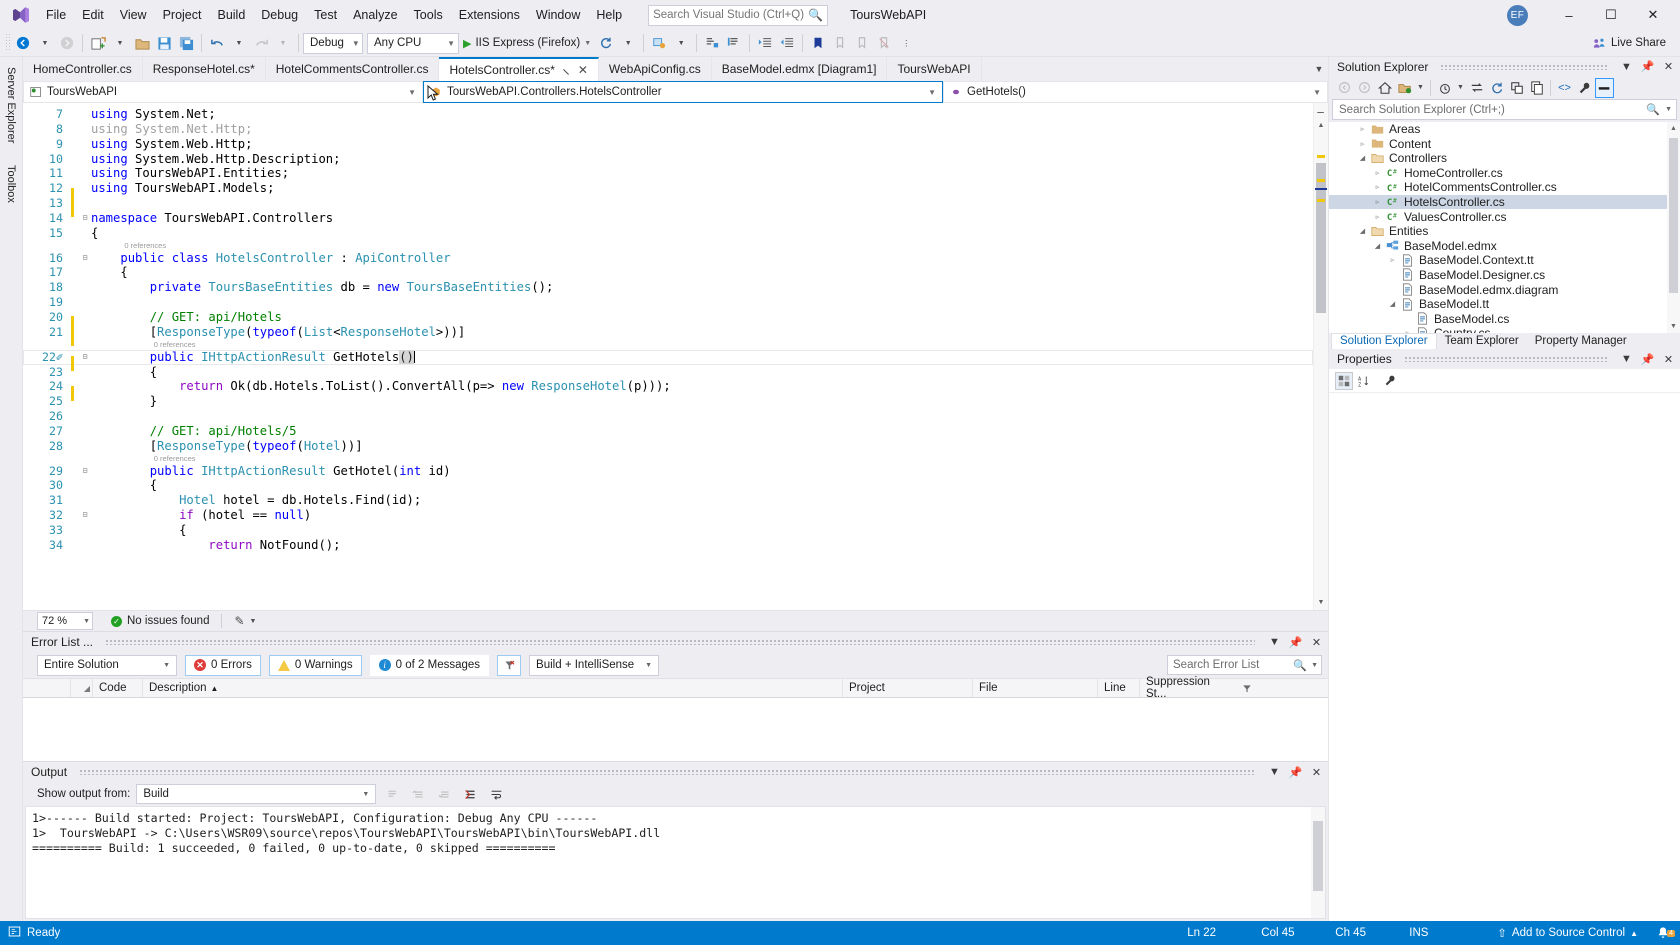 Image resolution: width=1680 pixels, height=945 pixels. I want to click on menu-item-edit: Edit, so click(93, 15).